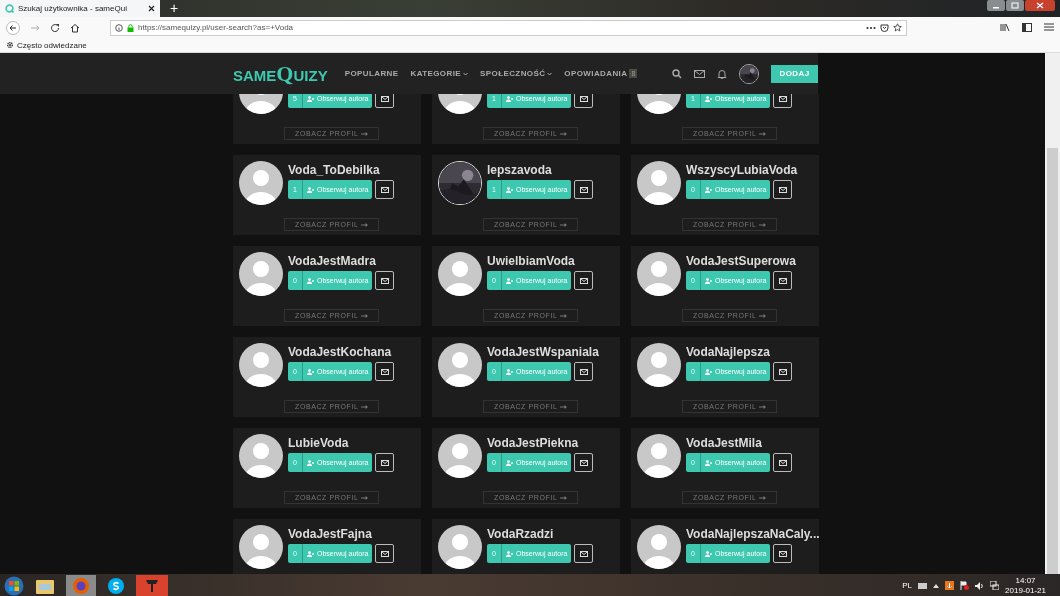 The height and width of the screenshot is (596, 1060). What do you see at coordinates (995, 585) in the screenshot?
I see `network-icon` at bounding box center [995, 585].